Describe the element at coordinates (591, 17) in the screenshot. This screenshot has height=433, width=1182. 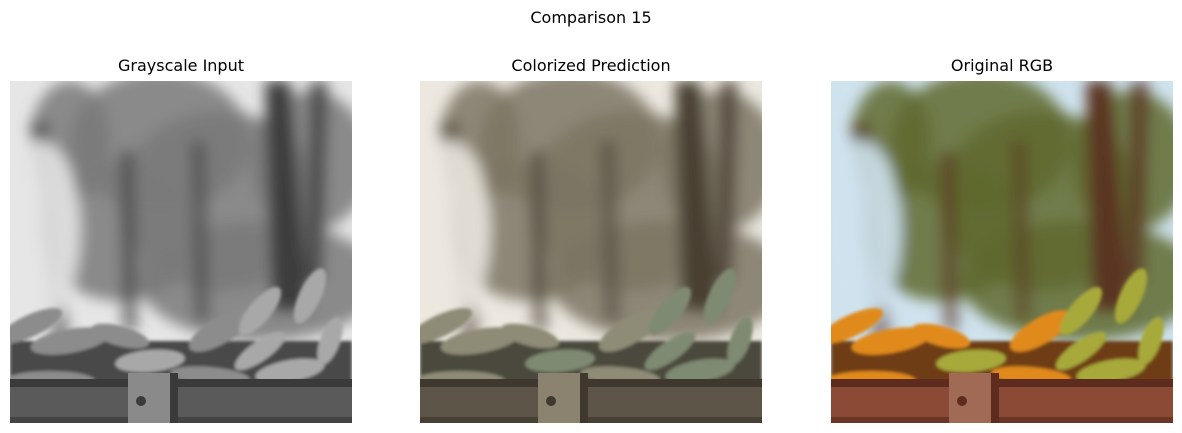
I see `figure-suptitle: Comparison 15` at that location.